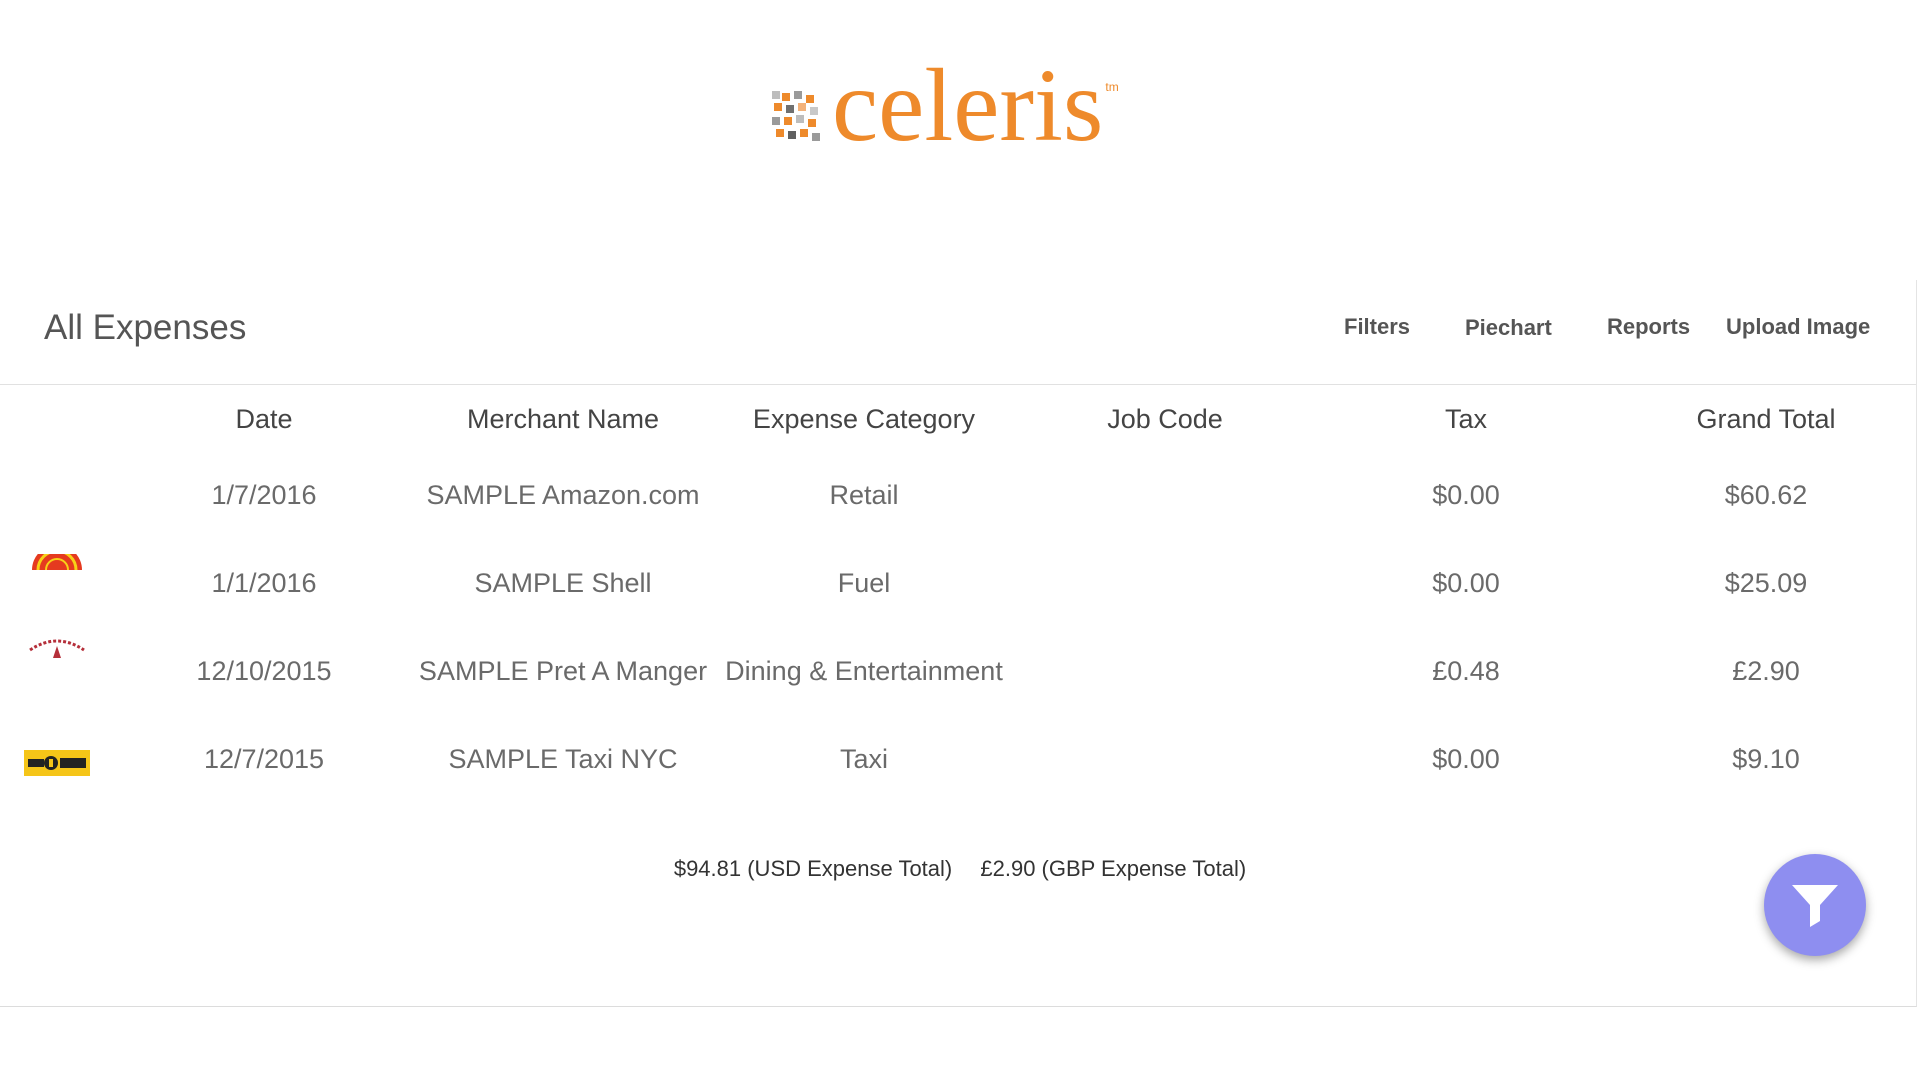 This screenshot has width=1920, height=1080. Describe the element at coordinates (968, 105) in the screenshot. I see `brand-name: celeris` at that location.